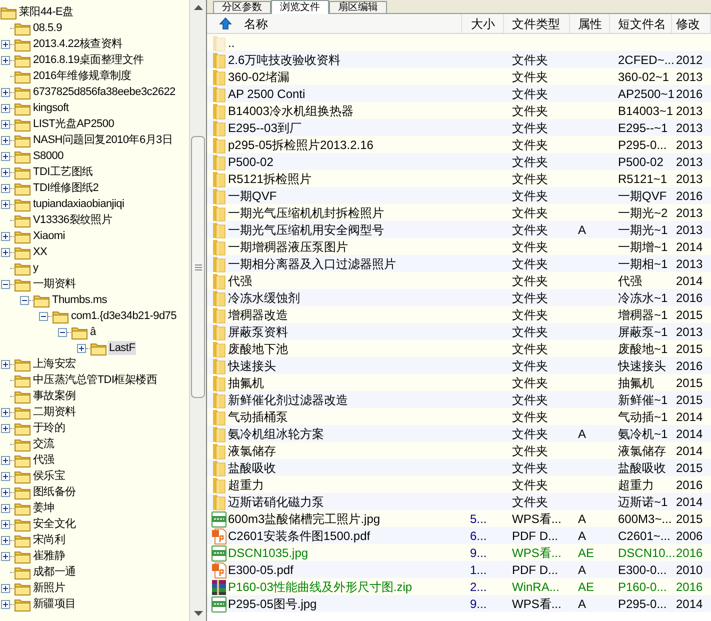  I want to click on file-name: 360-02堵漏, so click(259, 77).